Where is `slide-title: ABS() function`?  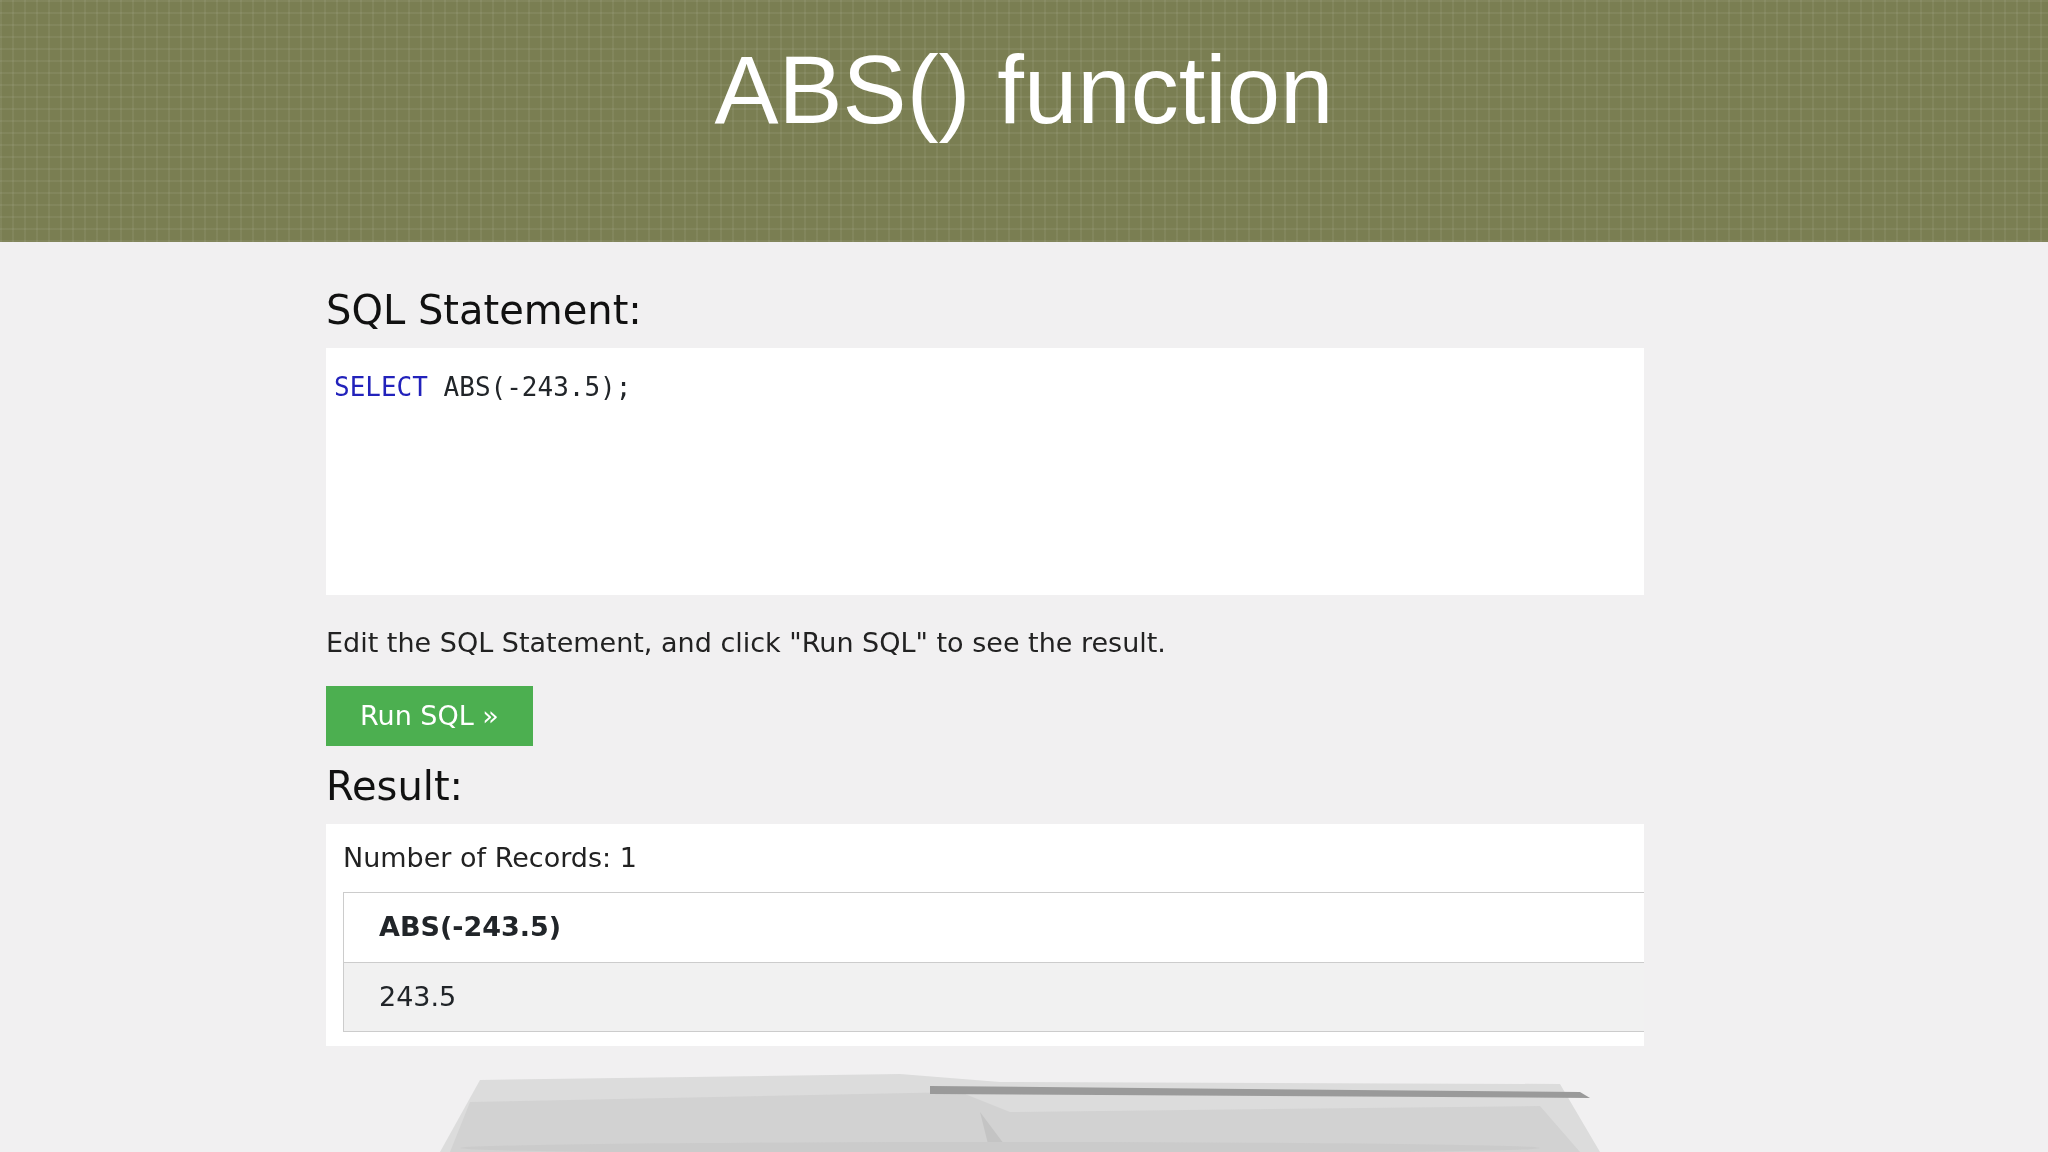 slide-title: ABS() function is located at coordinates (1024, 93).